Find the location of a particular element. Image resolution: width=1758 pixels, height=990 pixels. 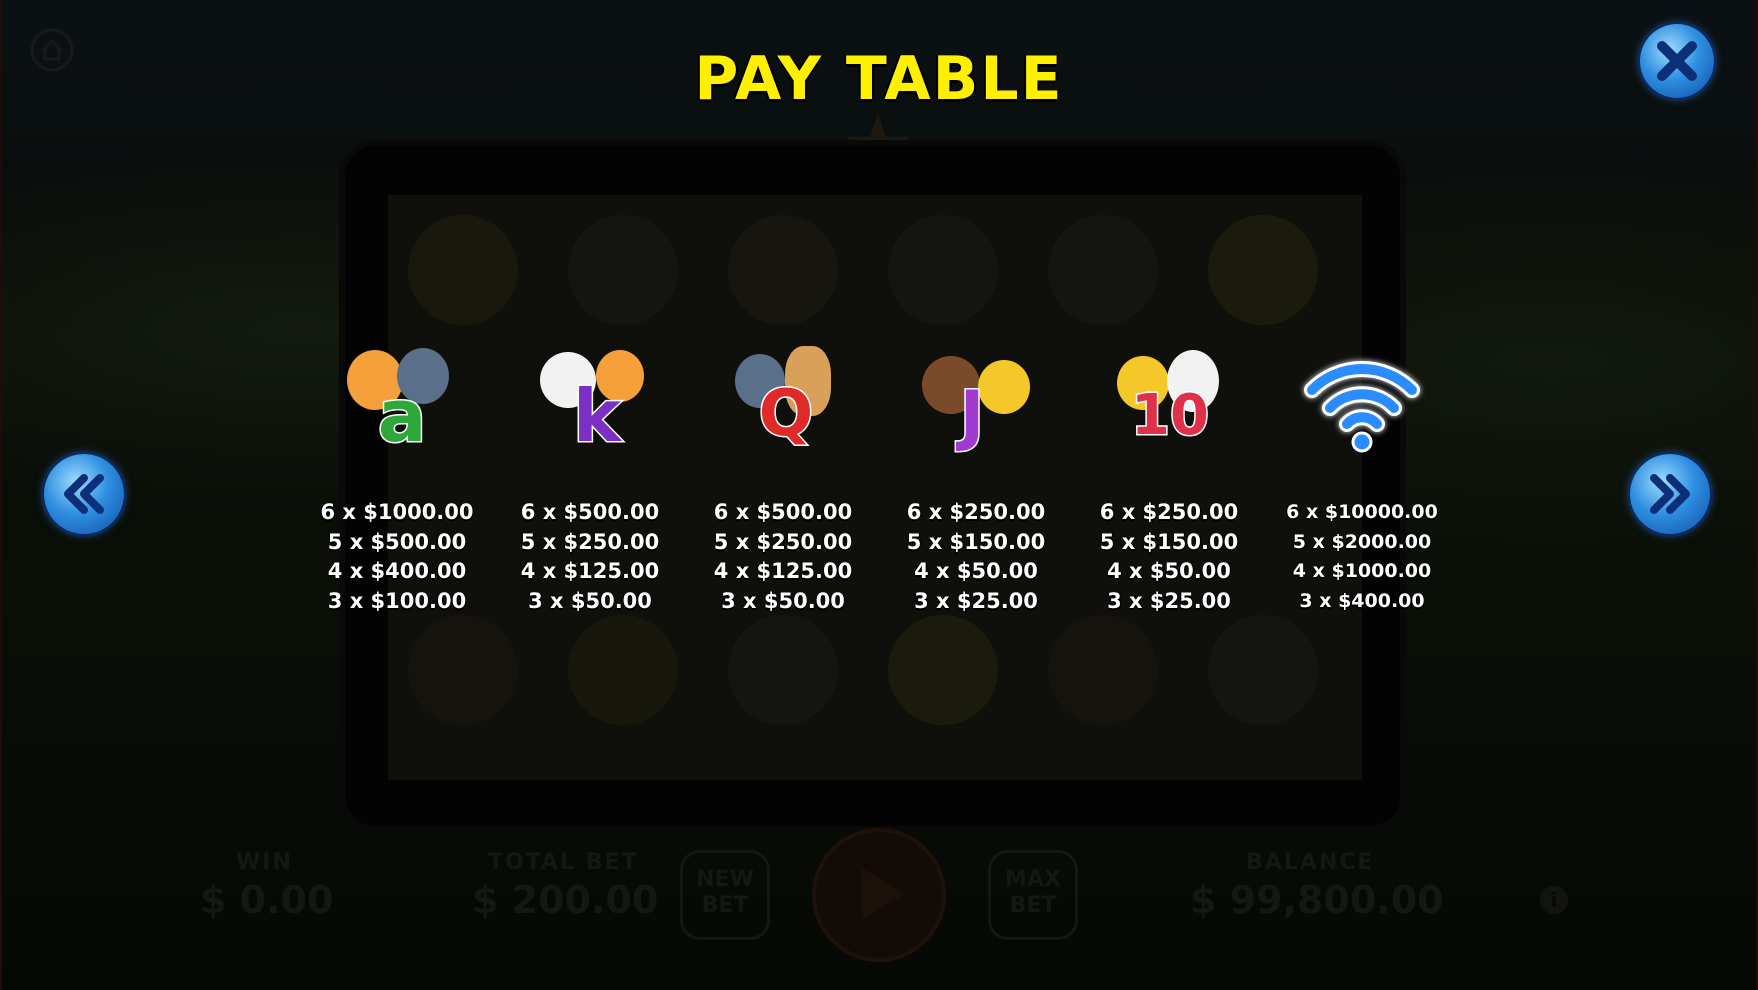

double-chevron-right-icon is located at coordinates (1670, 494).